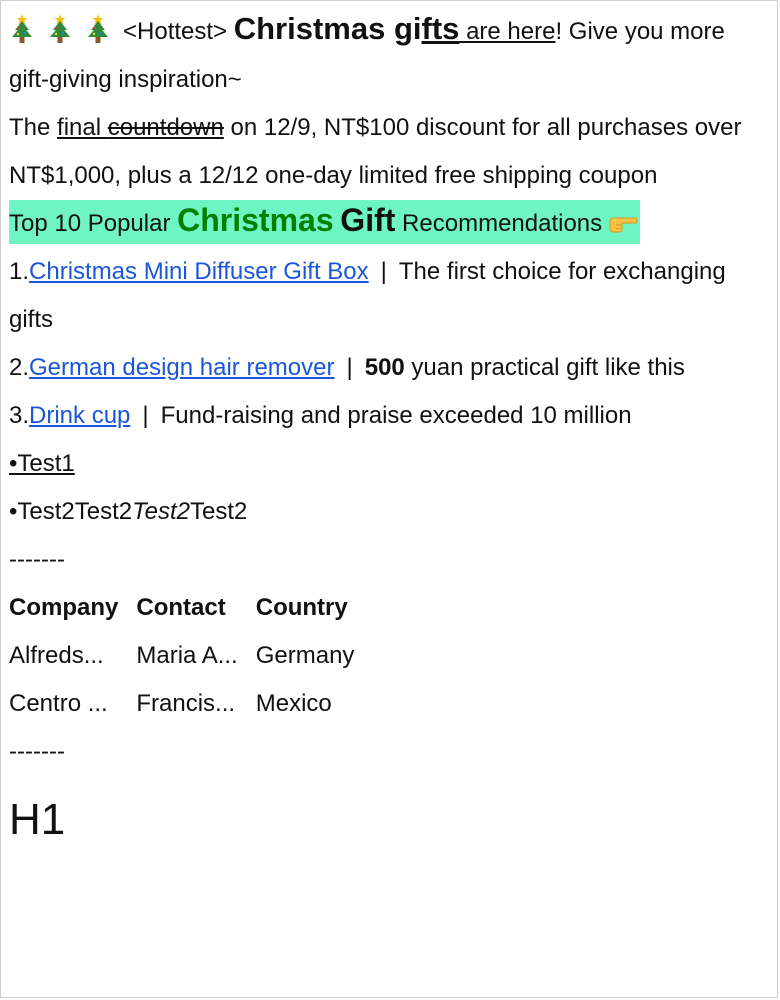  I want to click on pointing-hand-icon, so click(623, 225).